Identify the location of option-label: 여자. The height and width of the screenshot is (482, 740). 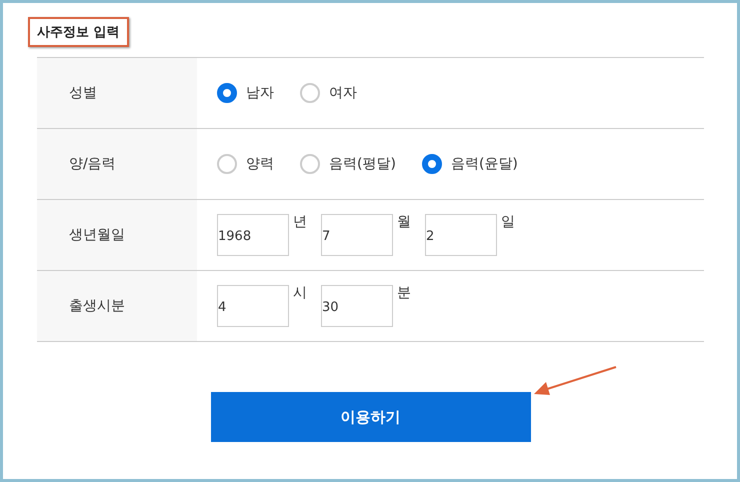
(343, 93).